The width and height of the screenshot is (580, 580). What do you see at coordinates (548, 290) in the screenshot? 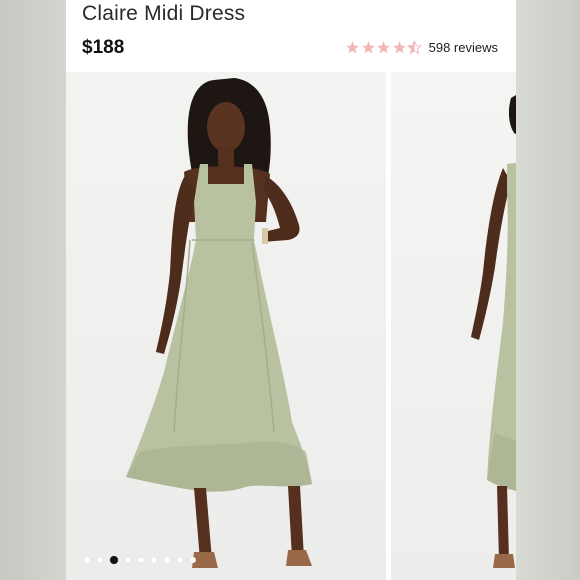
I see `blurred-background-right` at bounding box center [548, 290].